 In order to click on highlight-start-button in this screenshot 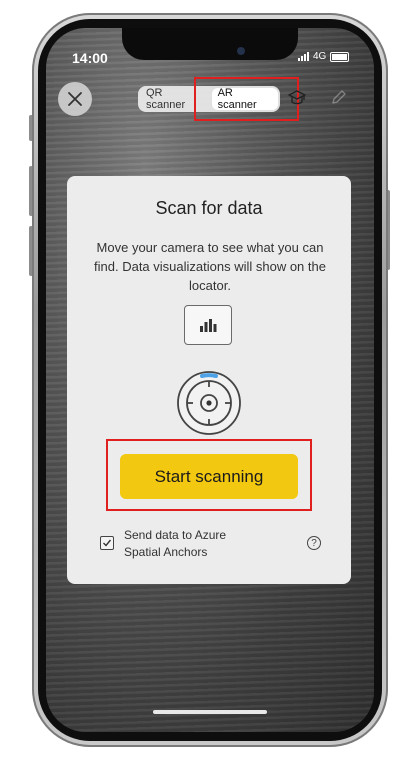, I will do `click(209, 475)`.